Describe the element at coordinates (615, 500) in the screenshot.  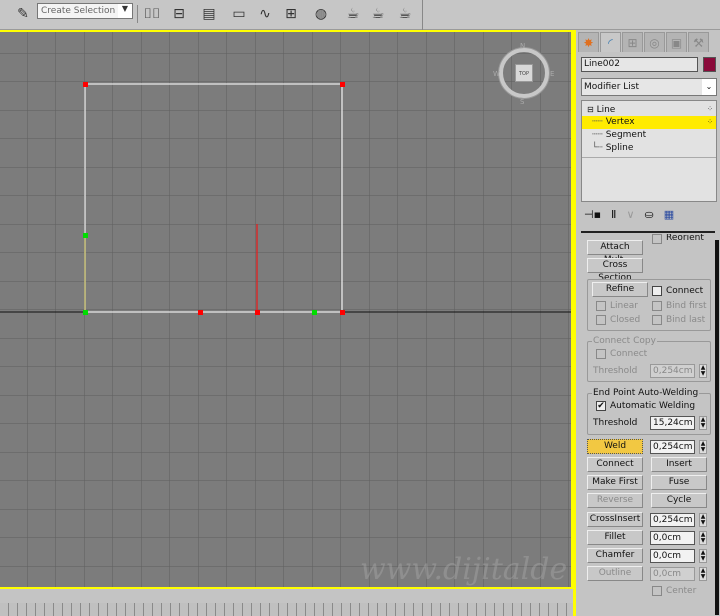
I see `reverse-button: Reverse` at that location.